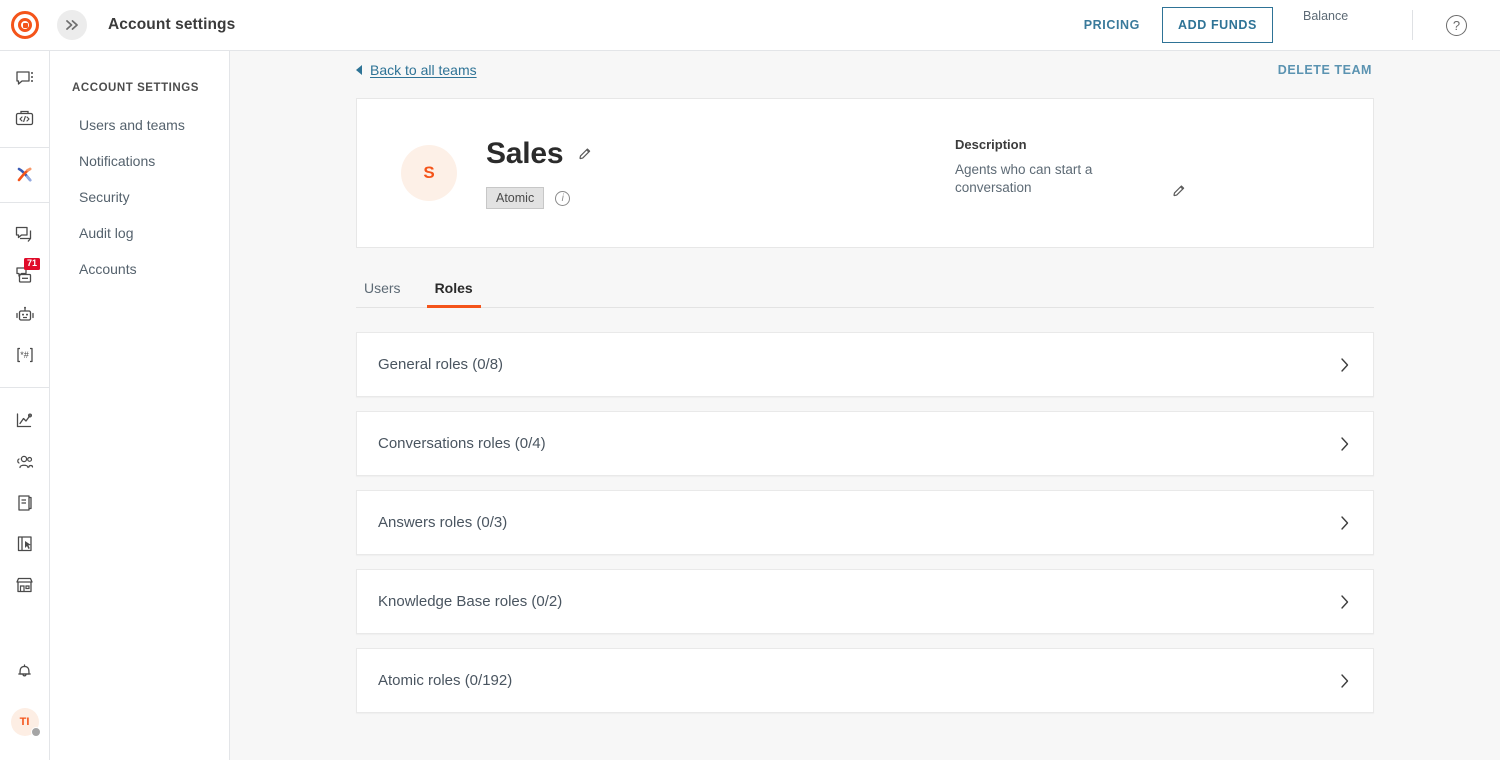 This screenshot has width=1500, height=760. What do you see at coordinates (1024, 178) in the screenshot?
I see `description-text: Agents who can start a conversation` at bounding box center [1024, 178].